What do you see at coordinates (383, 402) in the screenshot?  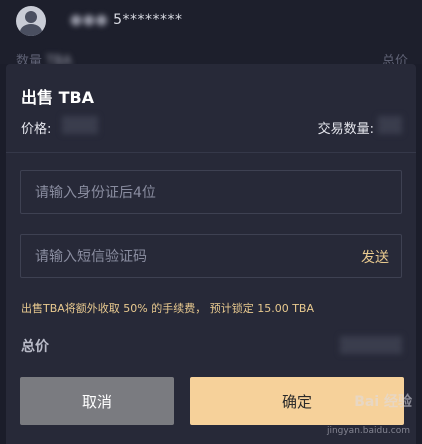 I see `watermark-logo: Bai 经验` at bounding box center [383, 402].